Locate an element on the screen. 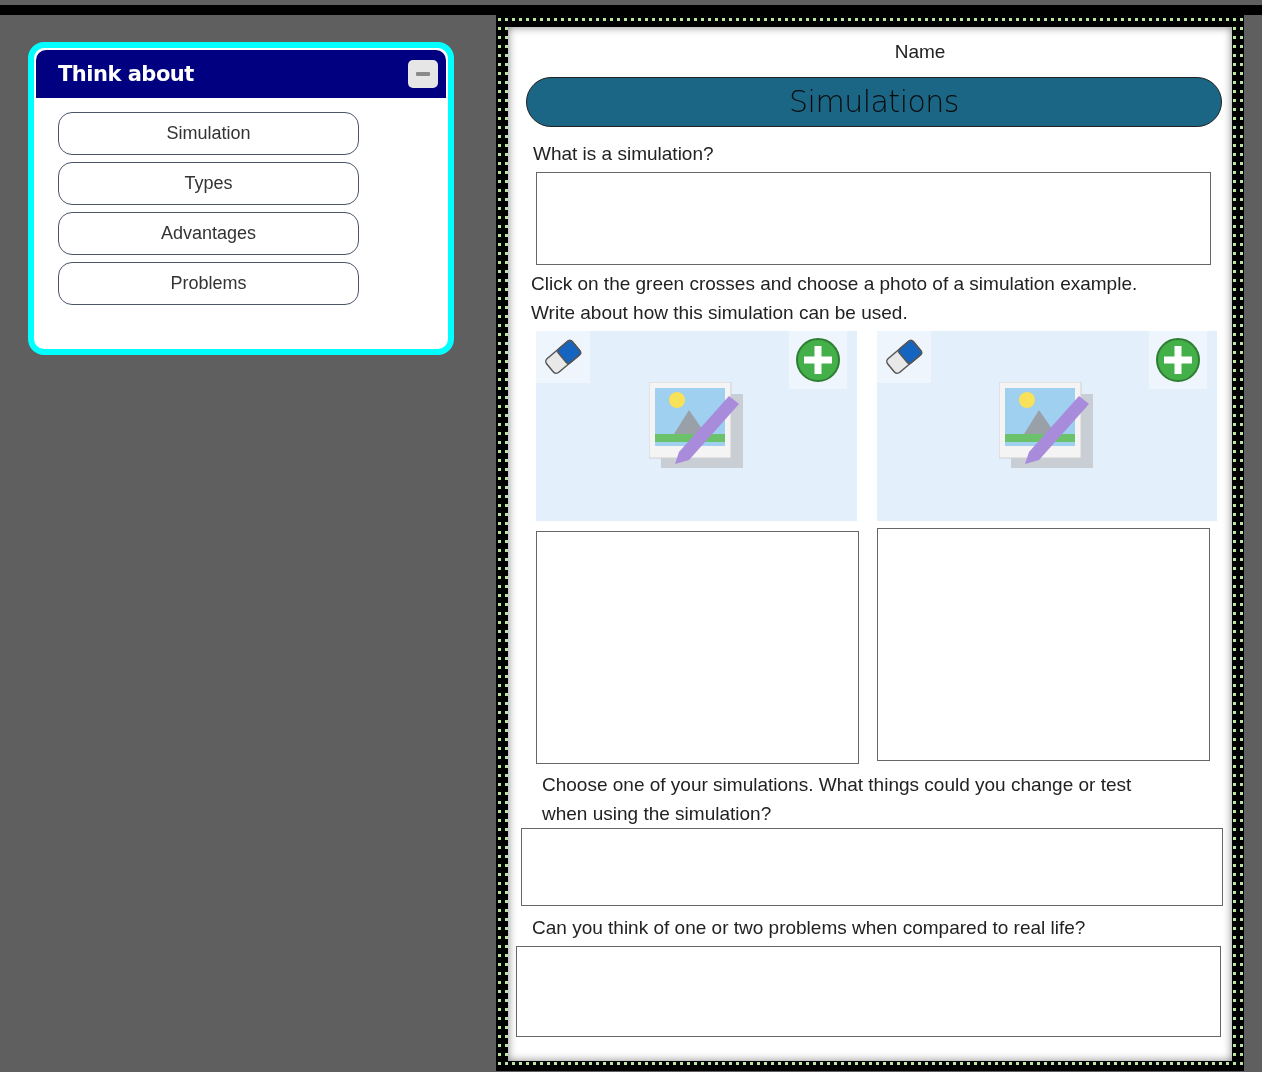  name-label: Name is located at coordinates (920, 52).